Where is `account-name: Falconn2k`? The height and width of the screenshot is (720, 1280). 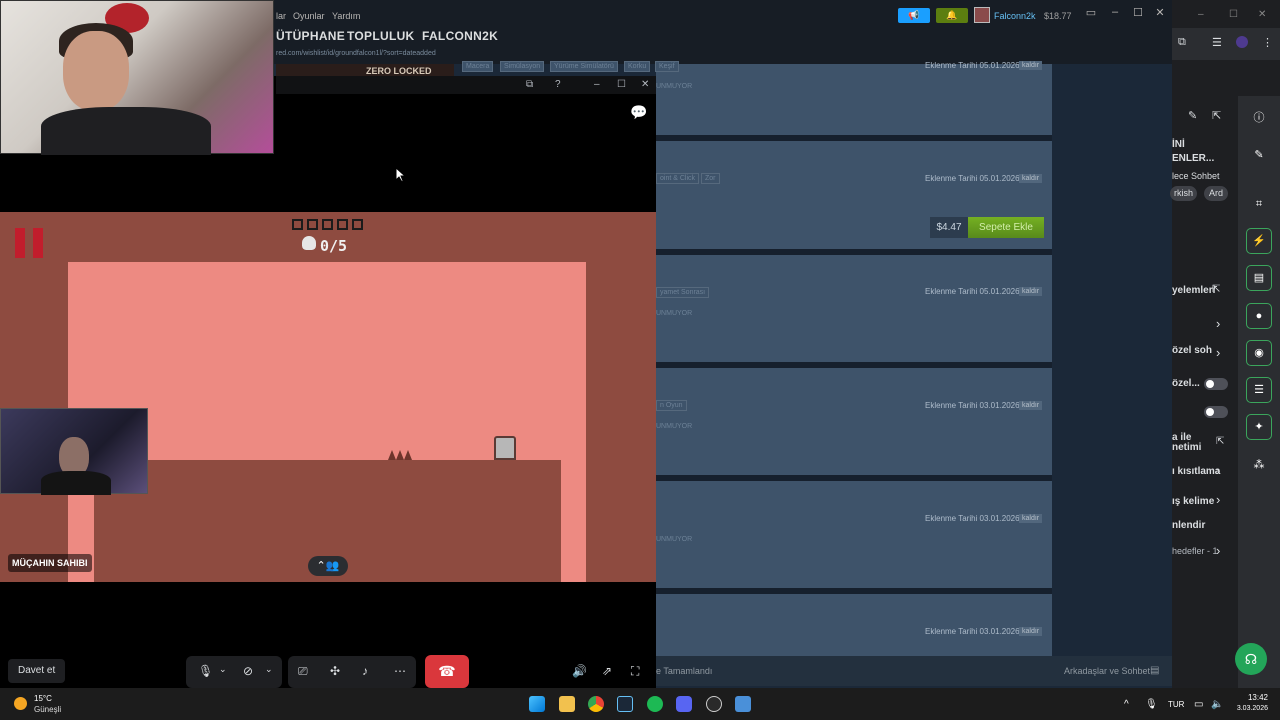
account-name: Falconn2k is located at coordinates (1015, 16).